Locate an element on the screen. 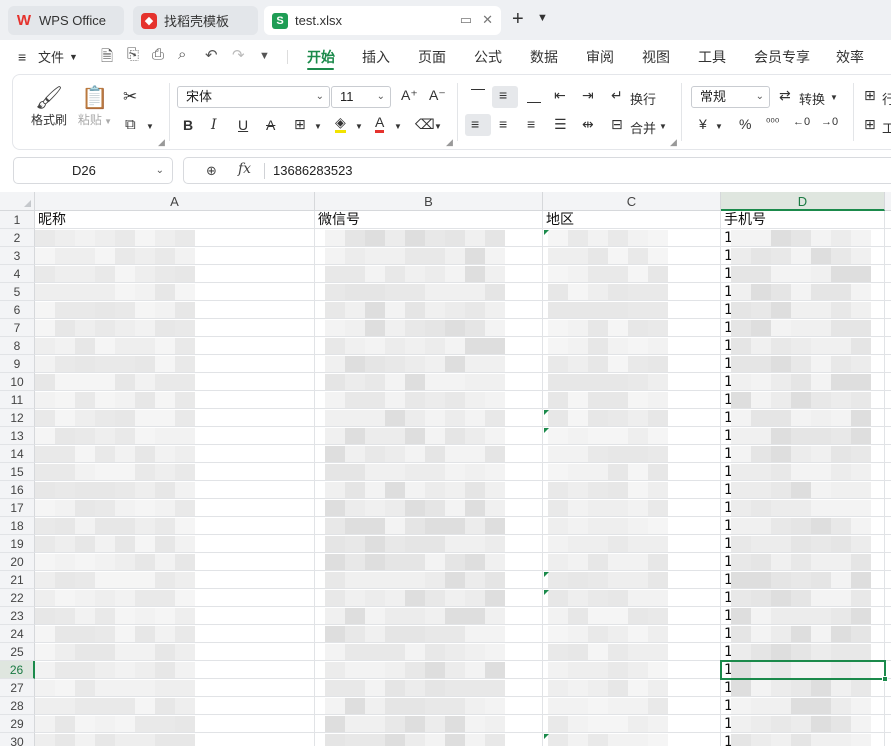 The width and height of the screenshot is (891, 746). formula-input: ⊕ fx 13686283523 is located at coordinates (537, 170).